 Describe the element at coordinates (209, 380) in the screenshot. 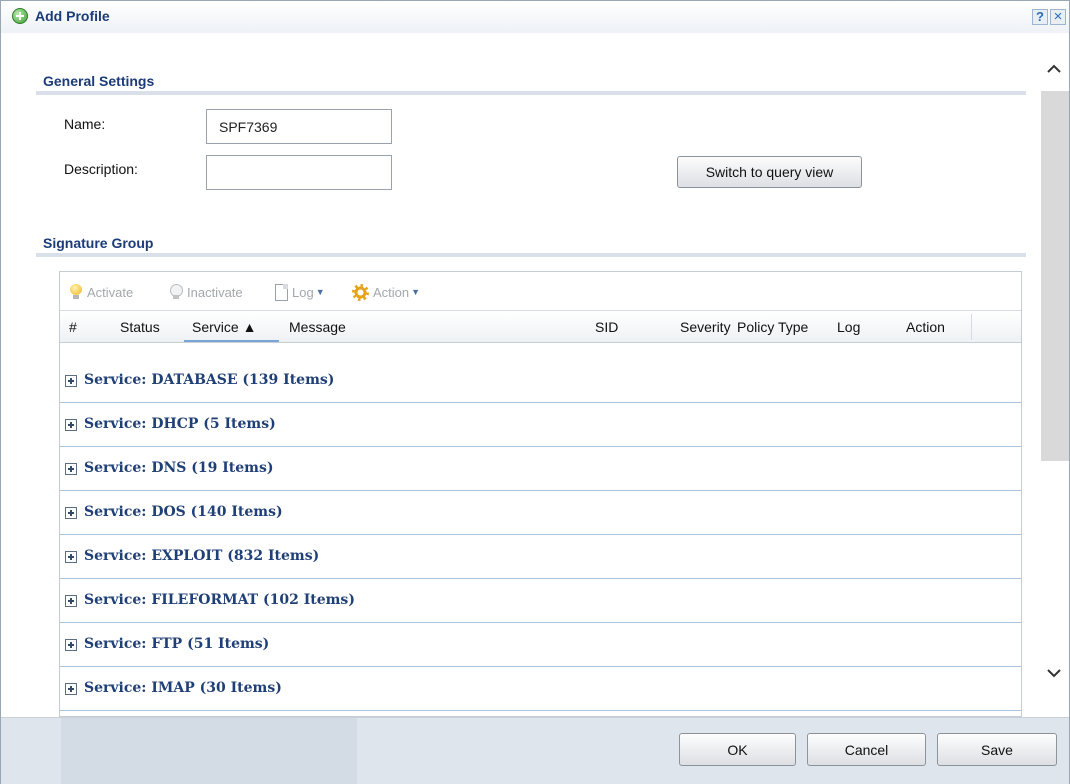

I see `group-label: Service: DATABASE (139 Items)` at that location.